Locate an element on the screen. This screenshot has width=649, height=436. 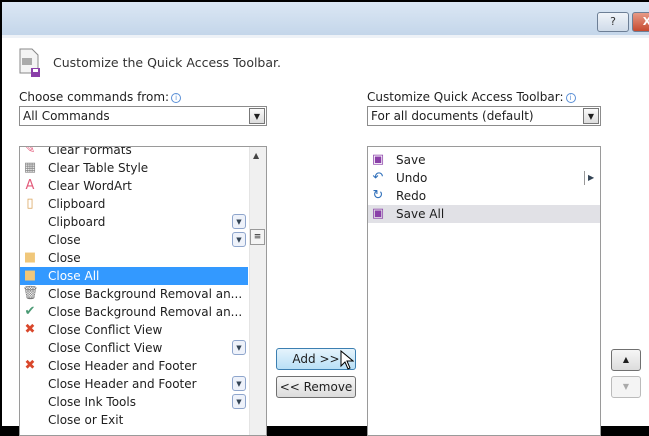
title-bar: ? X is located at coordinates (325, 18).